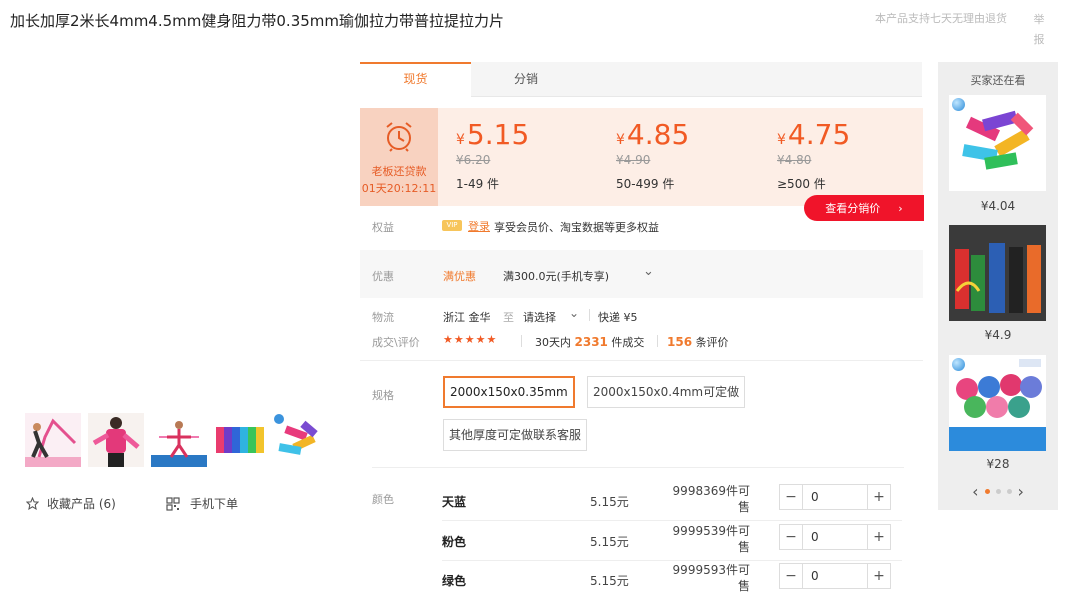 This screenshot has width=1080, height=604. I want to click on mobile-order-label: 手机下单, so click(214, 504).